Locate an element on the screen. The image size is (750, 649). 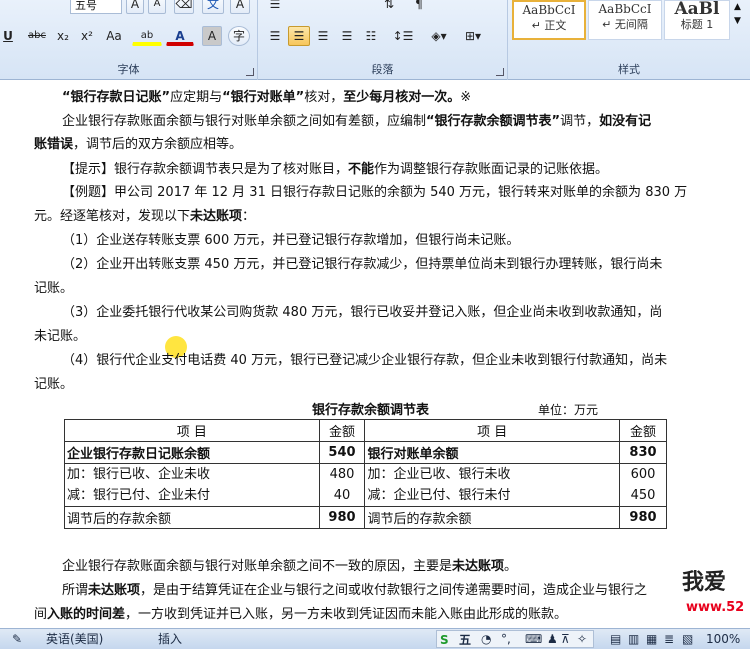
font-color-button: A is located at coordinates (180, 36).